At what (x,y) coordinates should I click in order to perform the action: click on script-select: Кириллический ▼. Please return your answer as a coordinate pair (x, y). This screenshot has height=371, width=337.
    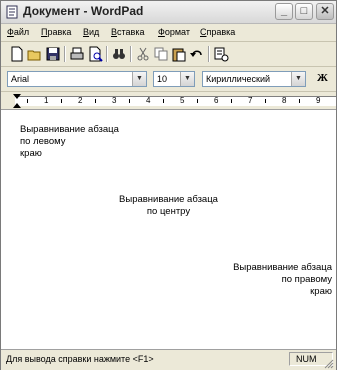
    Looking at the image, I should click on (254, 79).